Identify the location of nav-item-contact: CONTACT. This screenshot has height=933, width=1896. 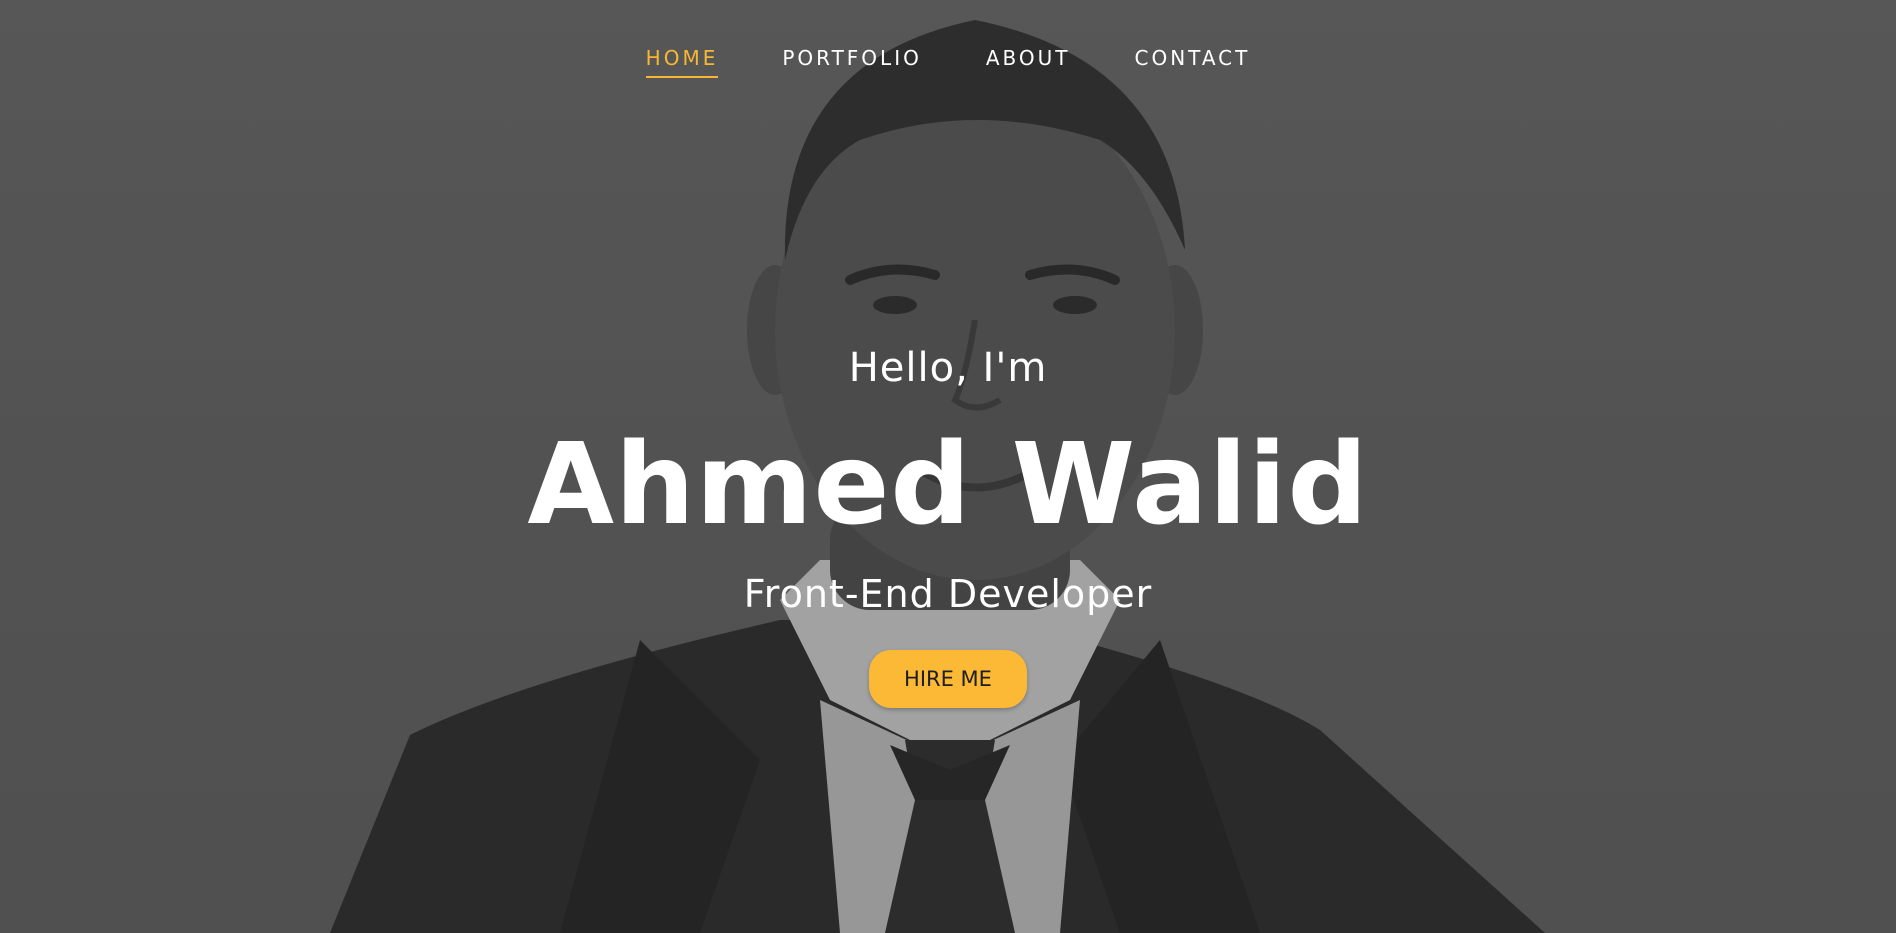
(1193, 62).